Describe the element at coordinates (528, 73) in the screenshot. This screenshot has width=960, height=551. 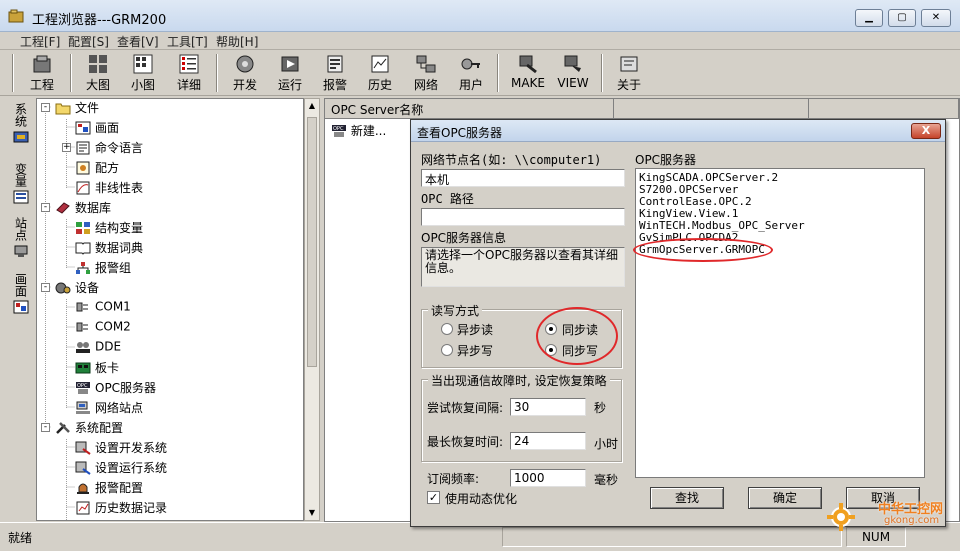
I see `toolbar-make-button: MAKE` at that location.